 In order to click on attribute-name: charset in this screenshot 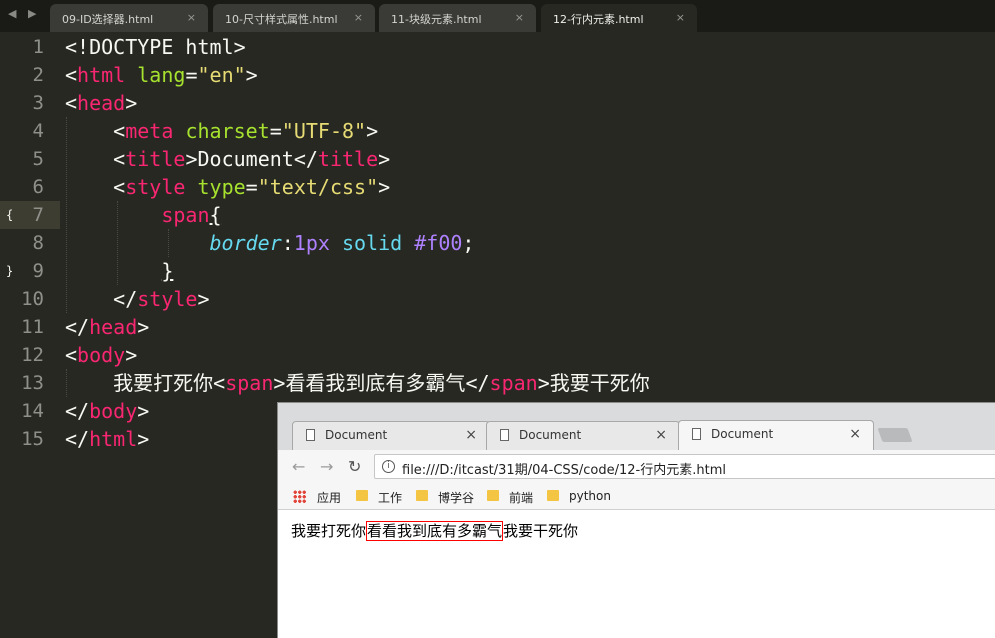, I will do `click(227, 131)`.